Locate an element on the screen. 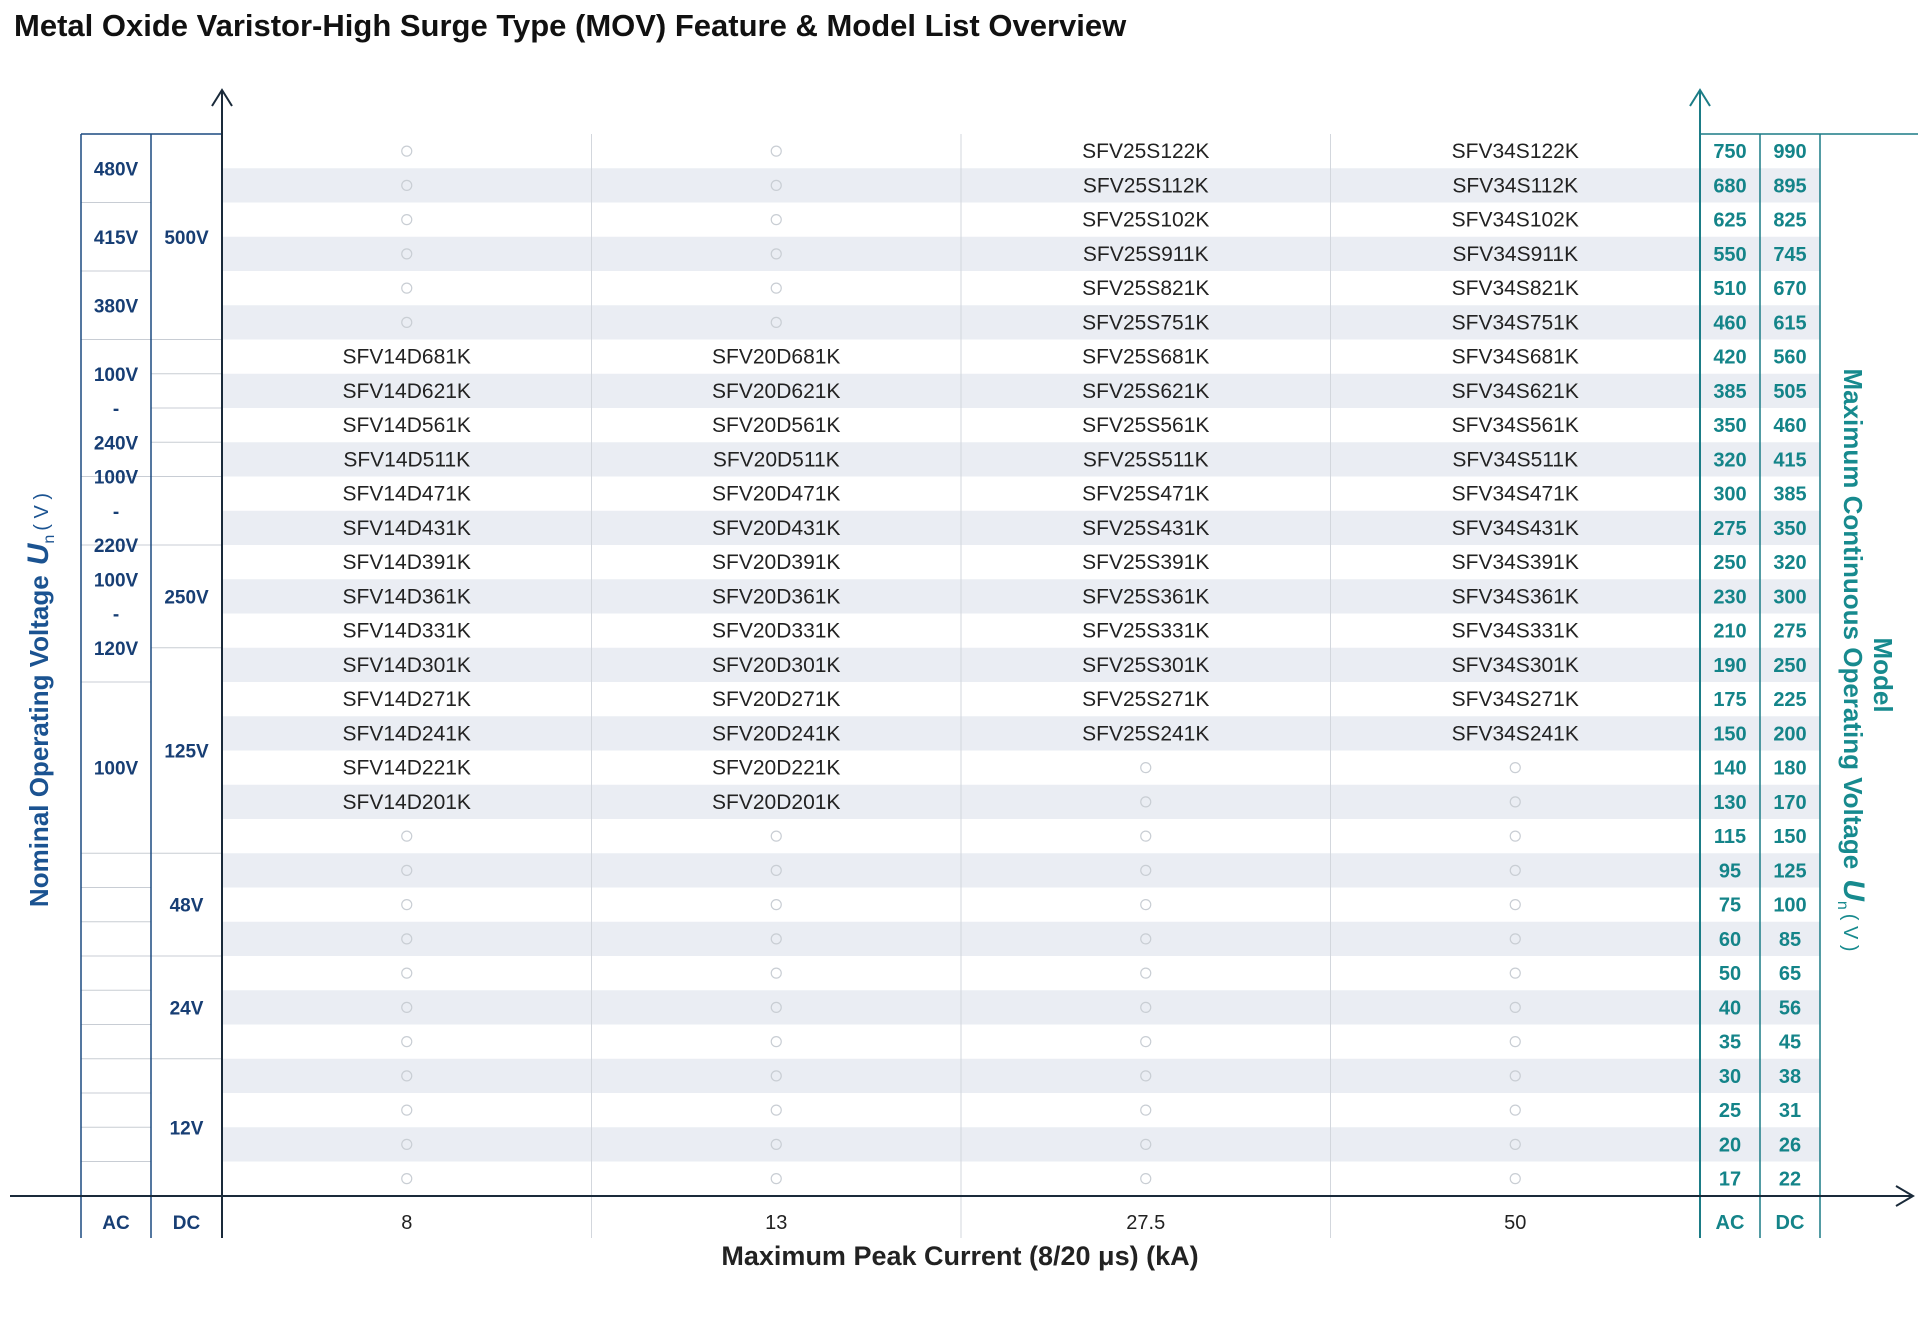  dc-value: 22 is located at coordinates (1790, 1180).